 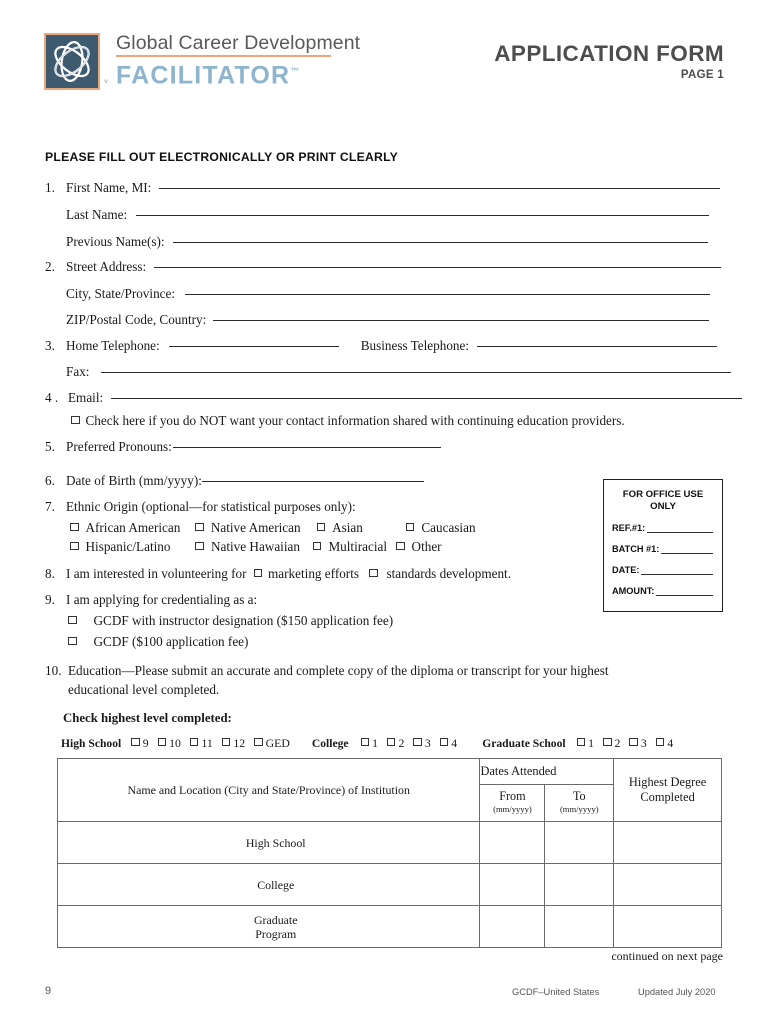 I want to click on pronouns-input, so click(x=306, y=447).